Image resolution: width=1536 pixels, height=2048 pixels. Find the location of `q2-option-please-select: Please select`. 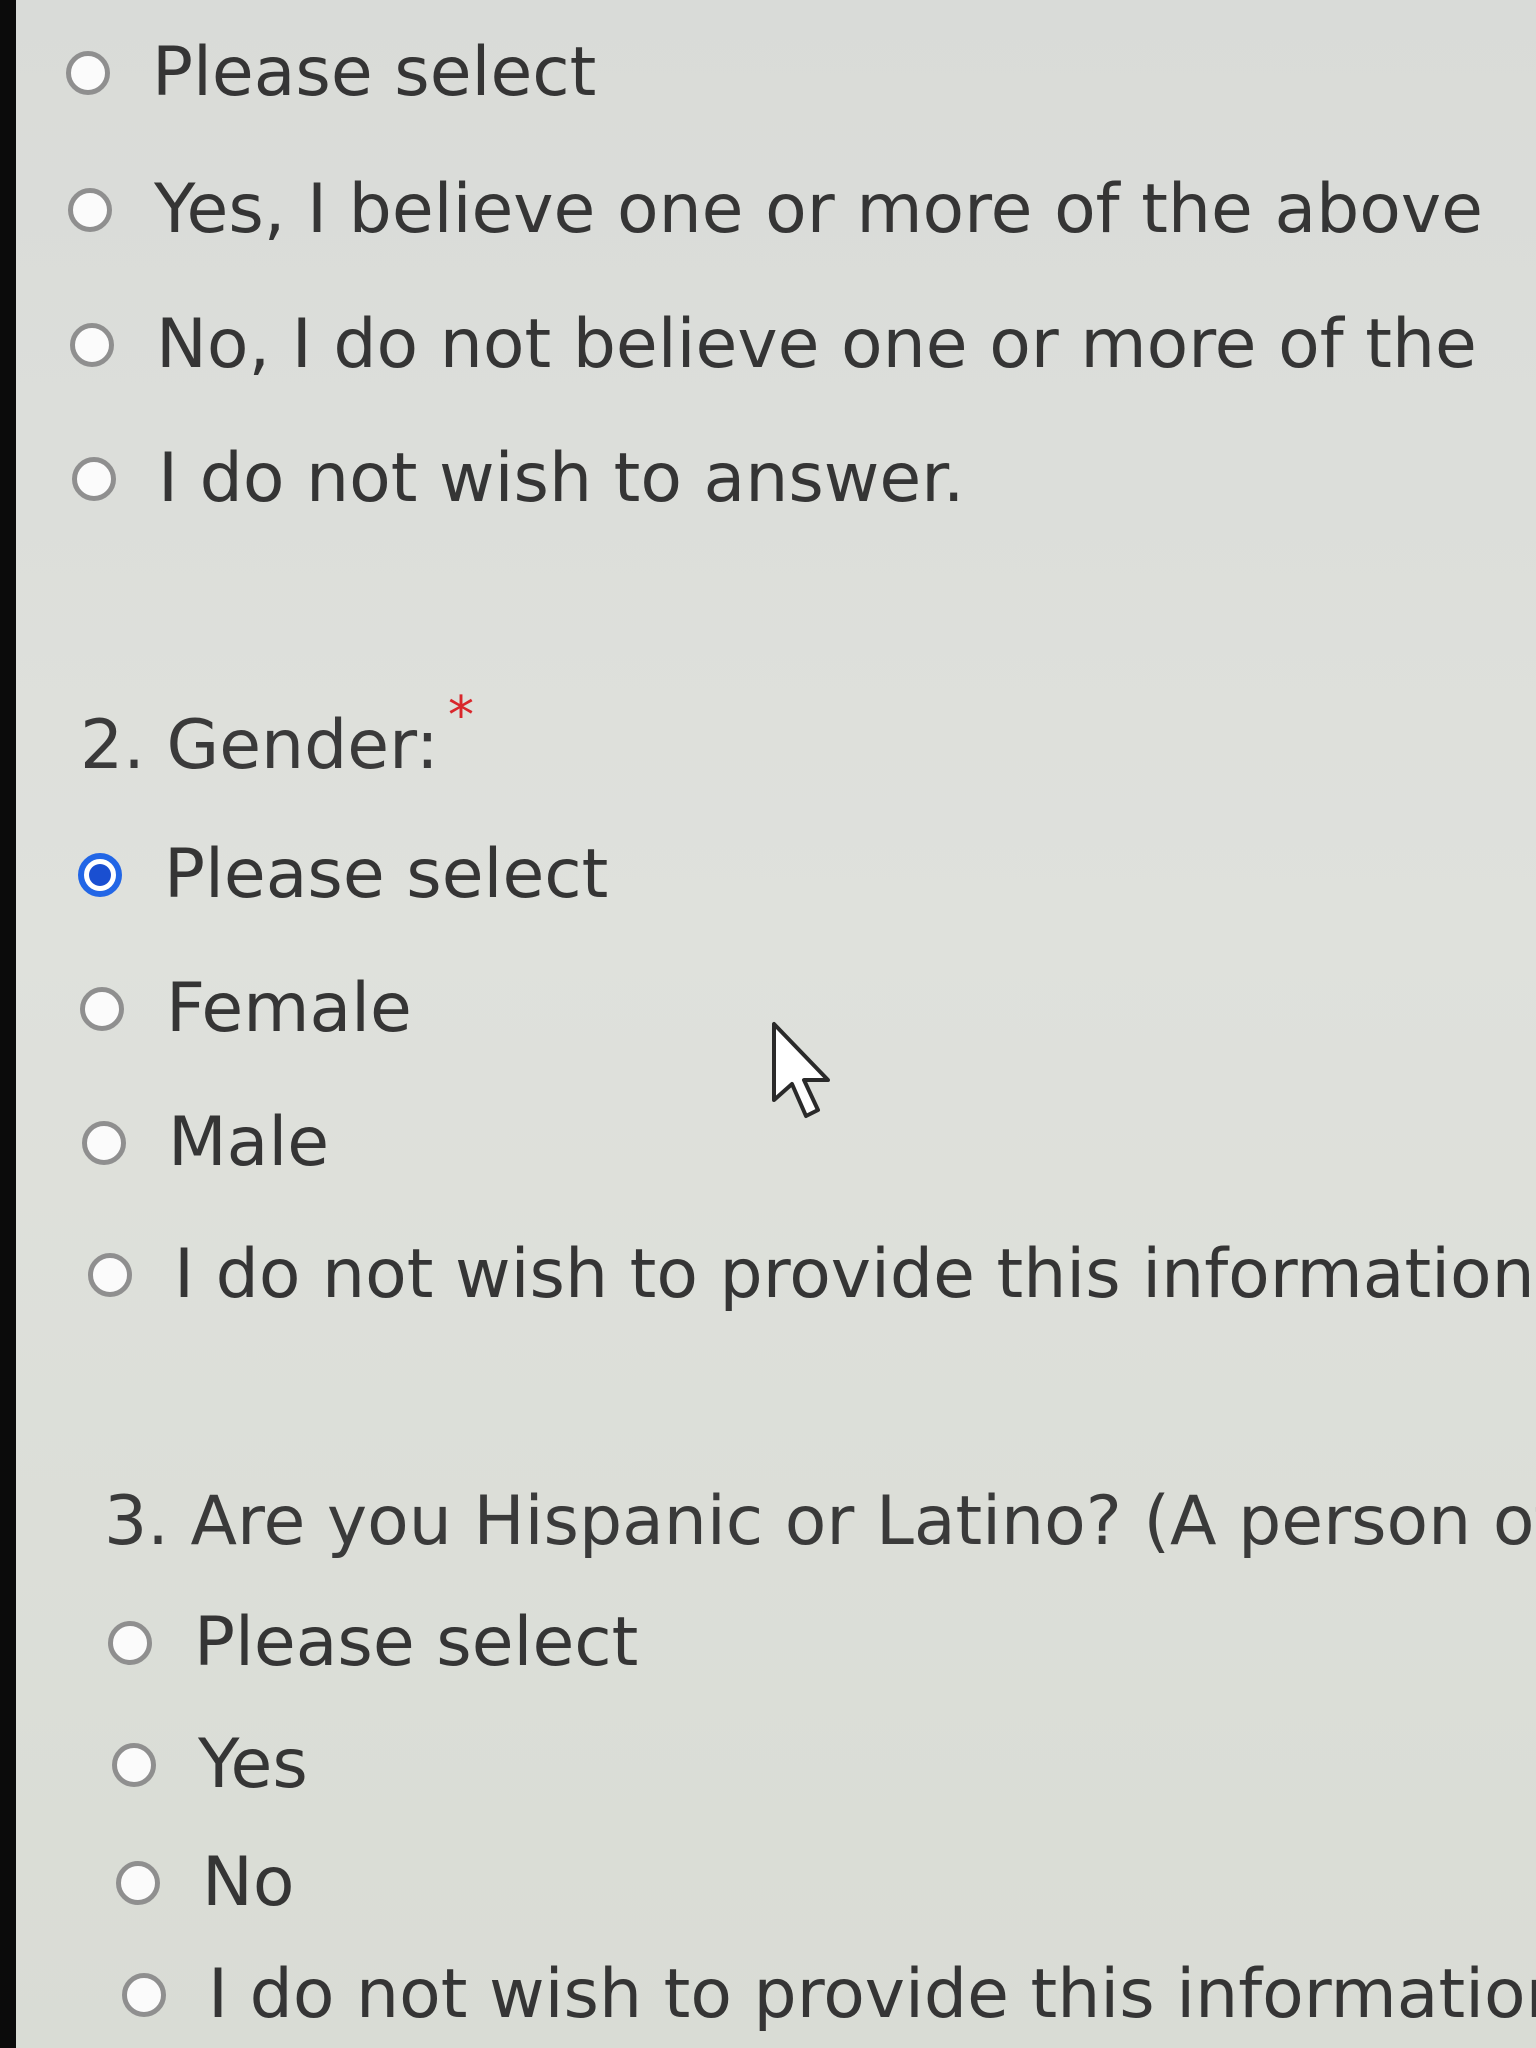

q2-option-please-select: Please select is located at coordinates (343, 875).